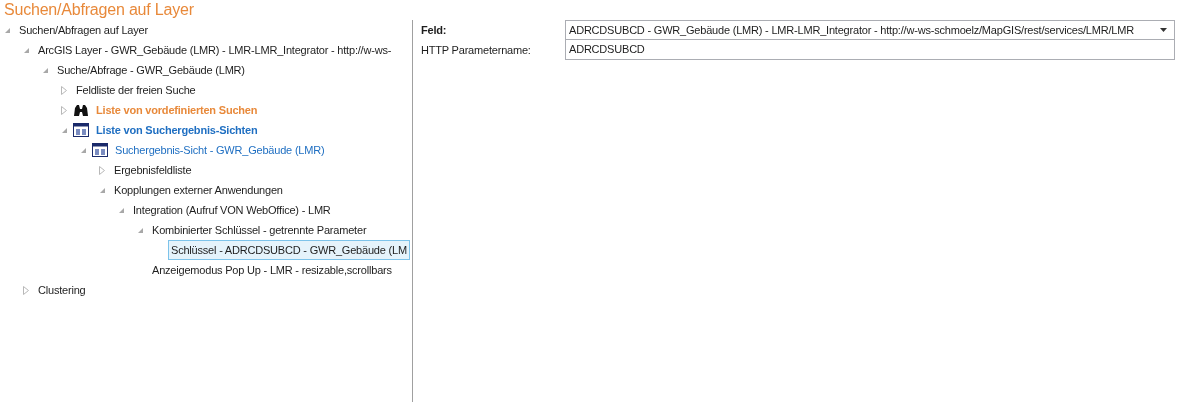 Image resolution: width=1178 pixels, height=402 pixels. Describe the element at coordinates (220, 150) in the screenshot. I see `tree-item: Suchergebnis-Sicht - GWR_Gebäude (LMR)` at that location.